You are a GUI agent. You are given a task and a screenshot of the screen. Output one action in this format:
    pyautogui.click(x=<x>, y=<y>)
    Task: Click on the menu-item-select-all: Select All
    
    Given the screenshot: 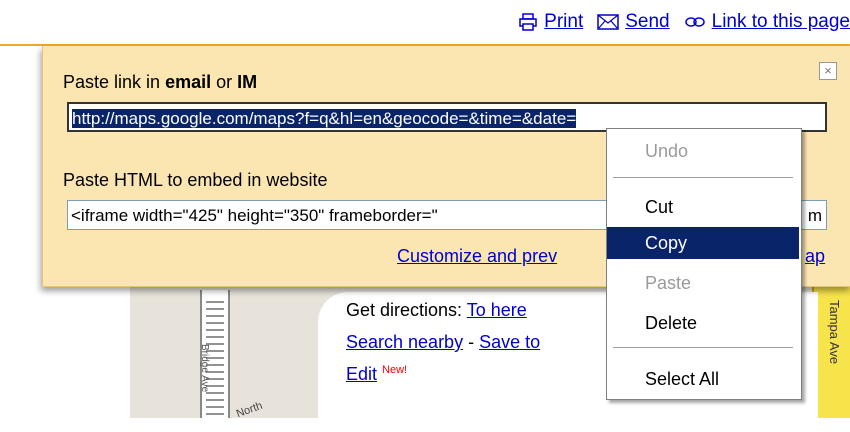 What is the action you would take?
    pyautogui.click(x=703, y=379)
    